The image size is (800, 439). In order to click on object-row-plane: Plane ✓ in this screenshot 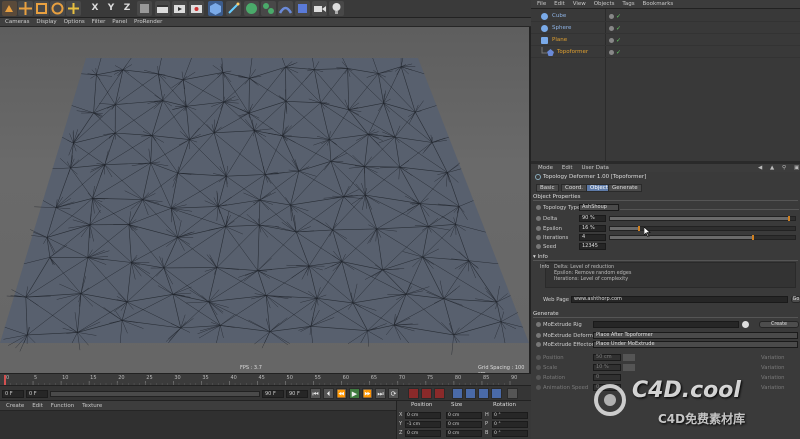, I will do `click(665, 40)`.